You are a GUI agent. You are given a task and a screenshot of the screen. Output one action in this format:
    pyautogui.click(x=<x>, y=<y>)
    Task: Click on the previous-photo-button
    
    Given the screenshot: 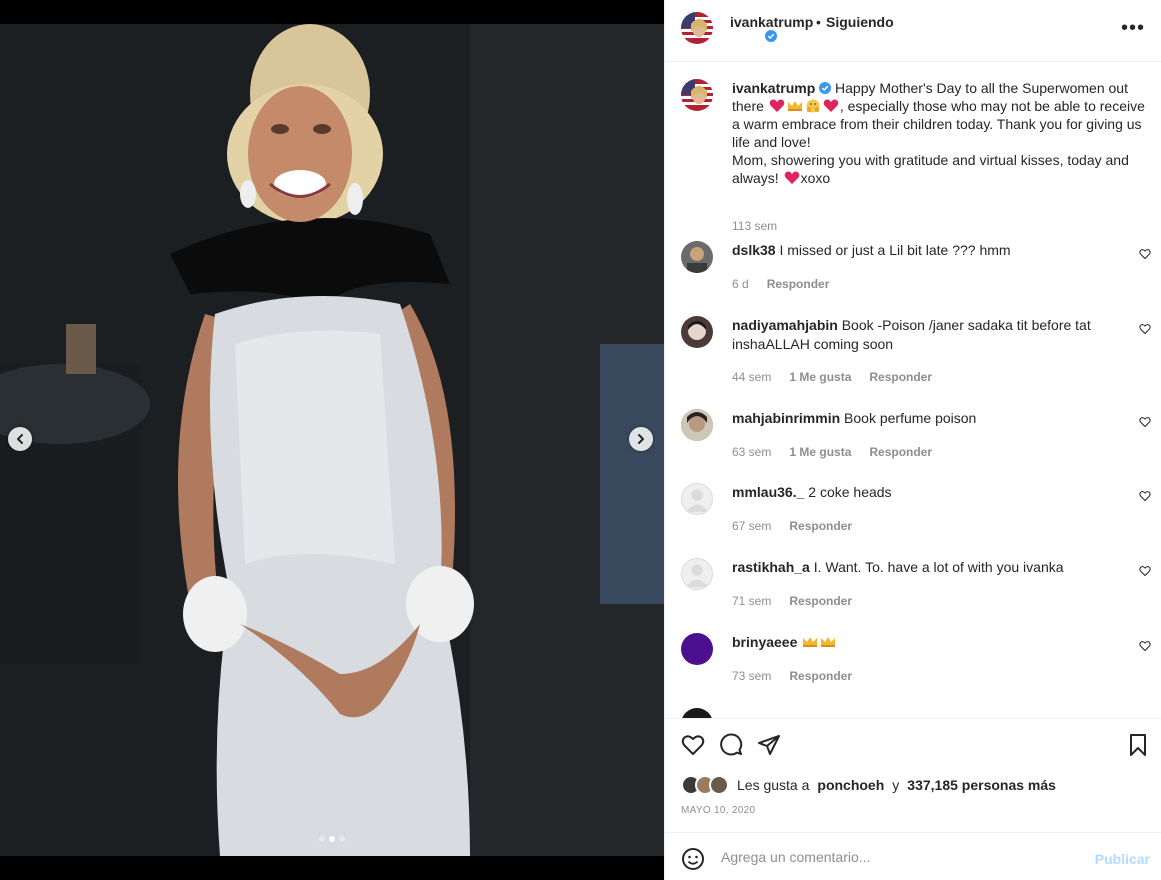 What is the action you would take?
    pyautogui.click(x=20, y=439)
    